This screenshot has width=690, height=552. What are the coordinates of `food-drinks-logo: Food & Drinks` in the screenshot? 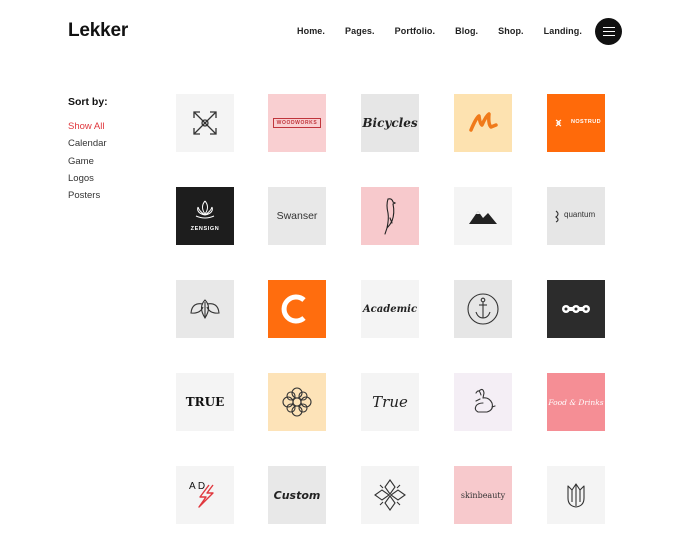 It's located at (576, 402).